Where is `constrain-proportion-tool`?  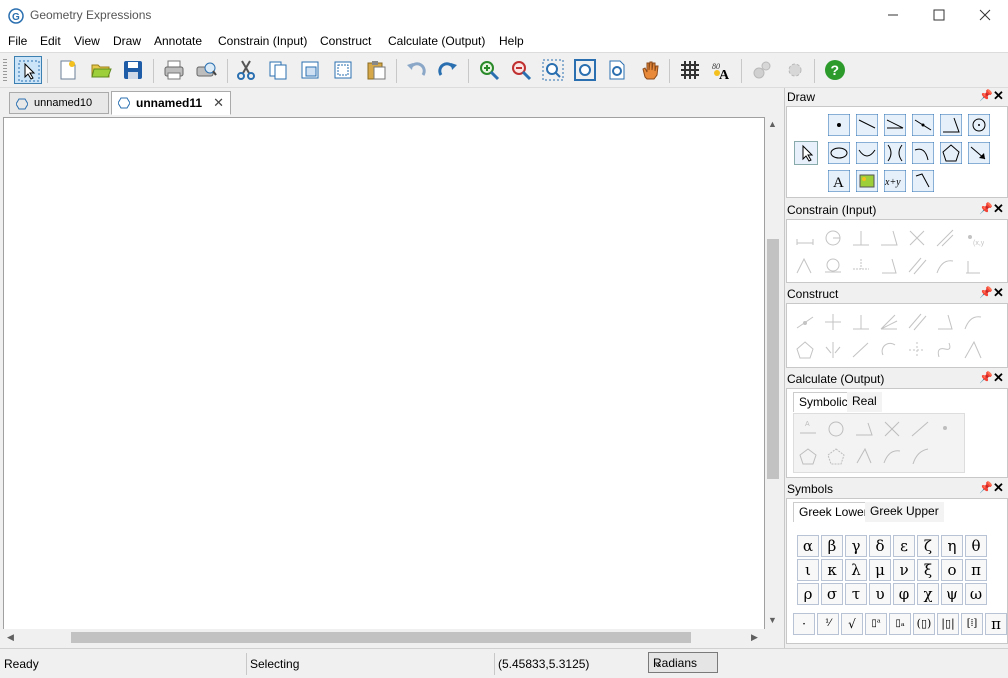
constrain-proportion-tool is located at coordinates (805, 266).